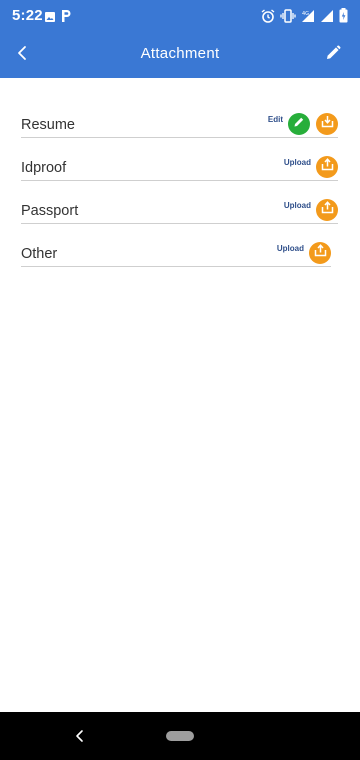 The image size is (360, 760). I want to click on edit-button, so click(333, 55).